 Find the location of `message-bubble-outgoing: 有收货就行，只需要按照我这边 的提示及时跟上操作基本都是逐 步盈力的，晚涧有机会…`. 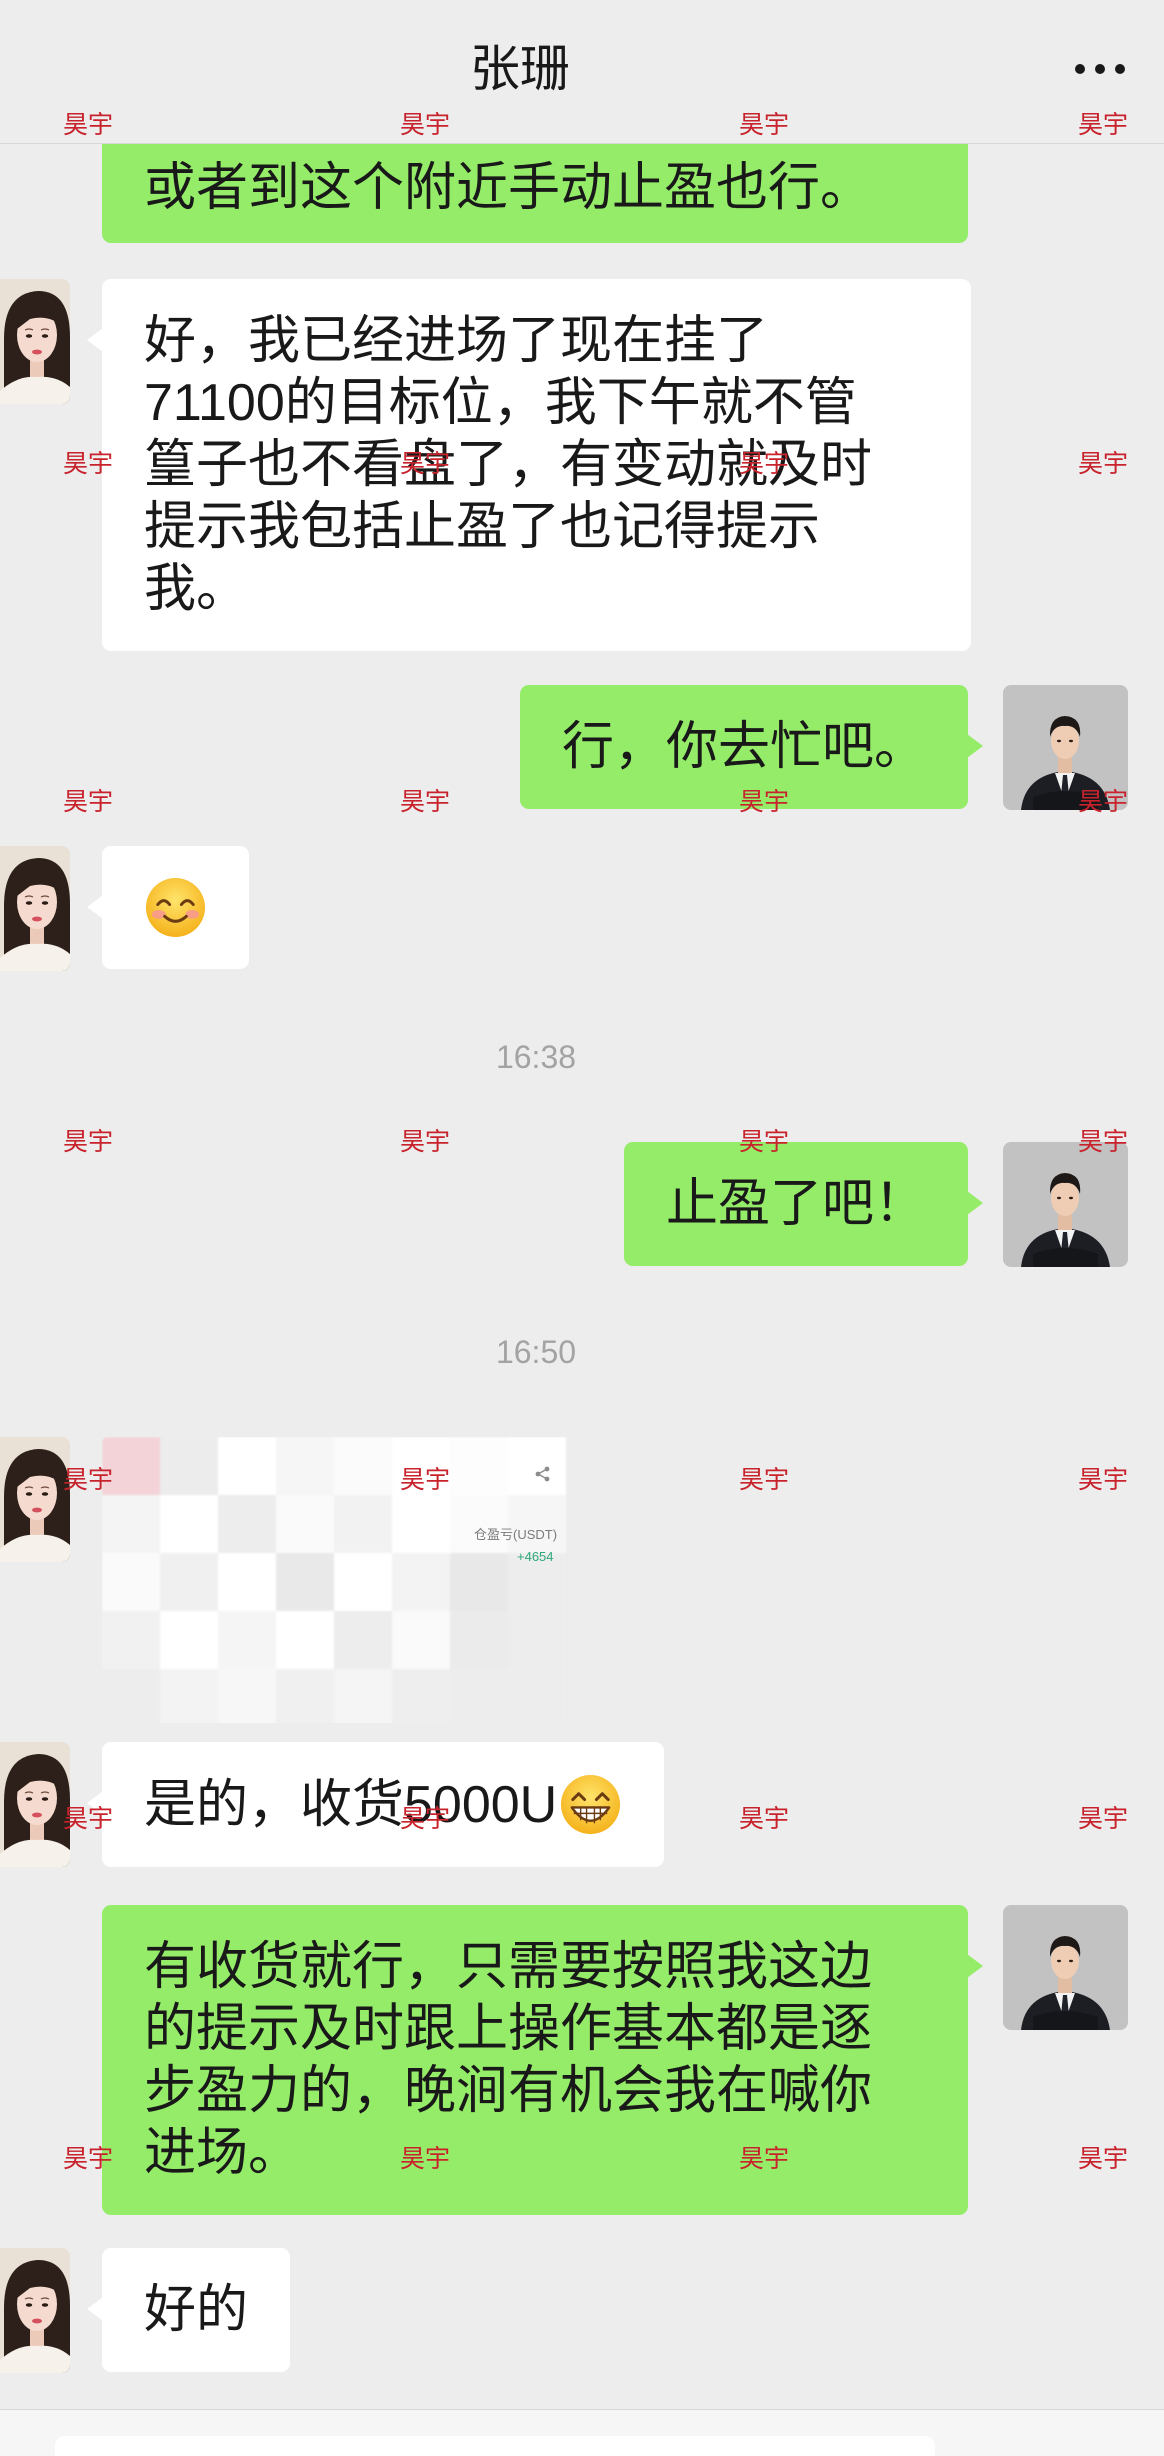

message-bubble-outgoing: 有收货就行，只需要按照我这边 的提示及时跟上操作基本都是逐 步盈力的，晚涧有机会… is located at coordinates (542, 2060).